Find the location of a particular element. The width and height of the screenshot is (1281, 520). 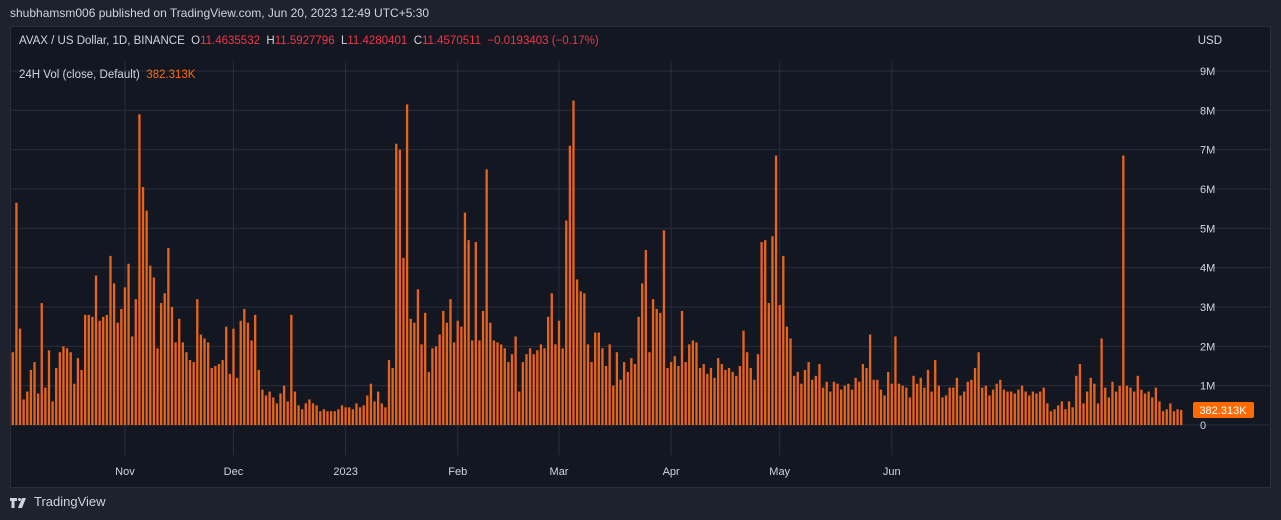

indicator-legend: 24H Vol (close, Default) 382.313K is located at coordinates (107, 75).